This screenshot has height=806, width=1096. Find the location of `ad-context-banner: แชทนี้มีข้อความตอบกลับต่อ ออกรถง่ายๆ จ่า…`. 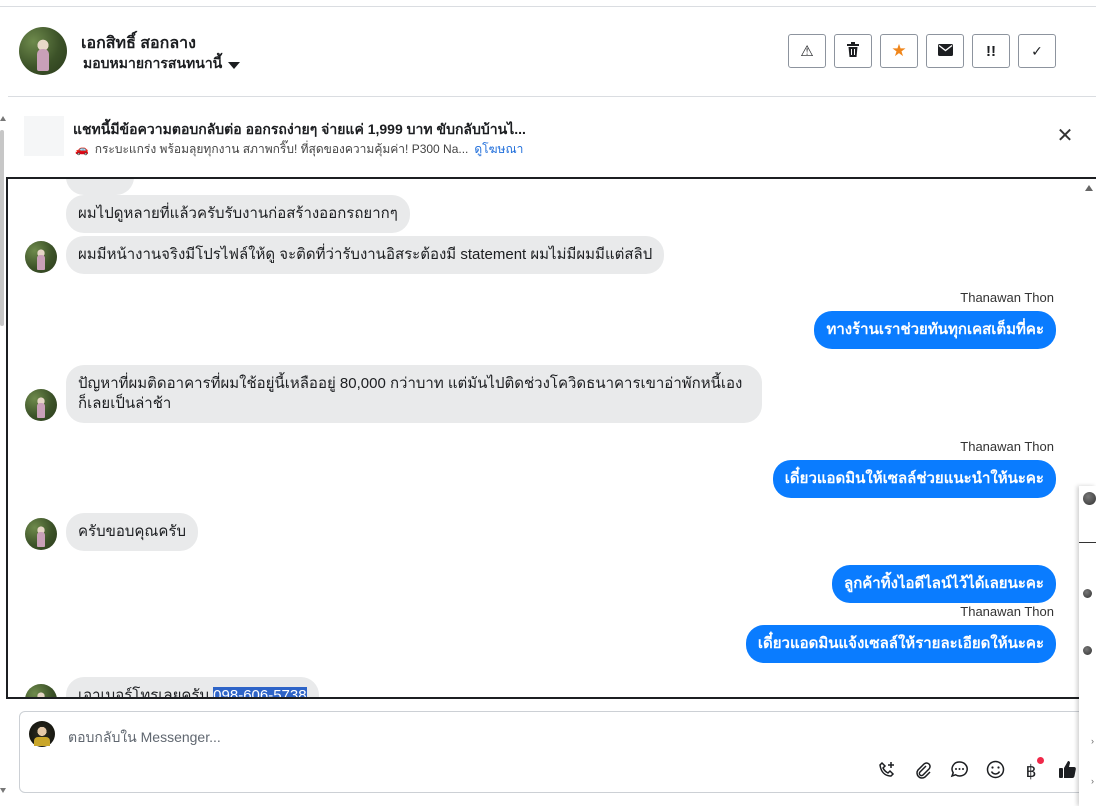

ad-context-banner: แชทนี้มีข้อความตอบกลับต่อ ออกรถง่ายๆ จ่า… is located at coordinates (552, 136).